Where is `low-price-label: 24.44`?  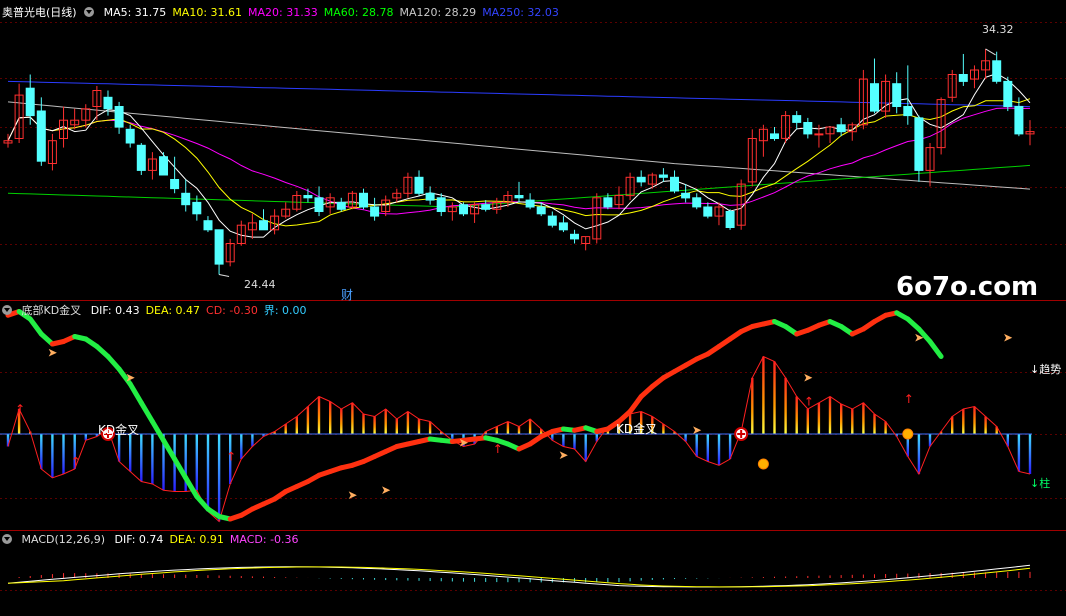 low-price-label: 24.44 is located at coordinates (260, 284).